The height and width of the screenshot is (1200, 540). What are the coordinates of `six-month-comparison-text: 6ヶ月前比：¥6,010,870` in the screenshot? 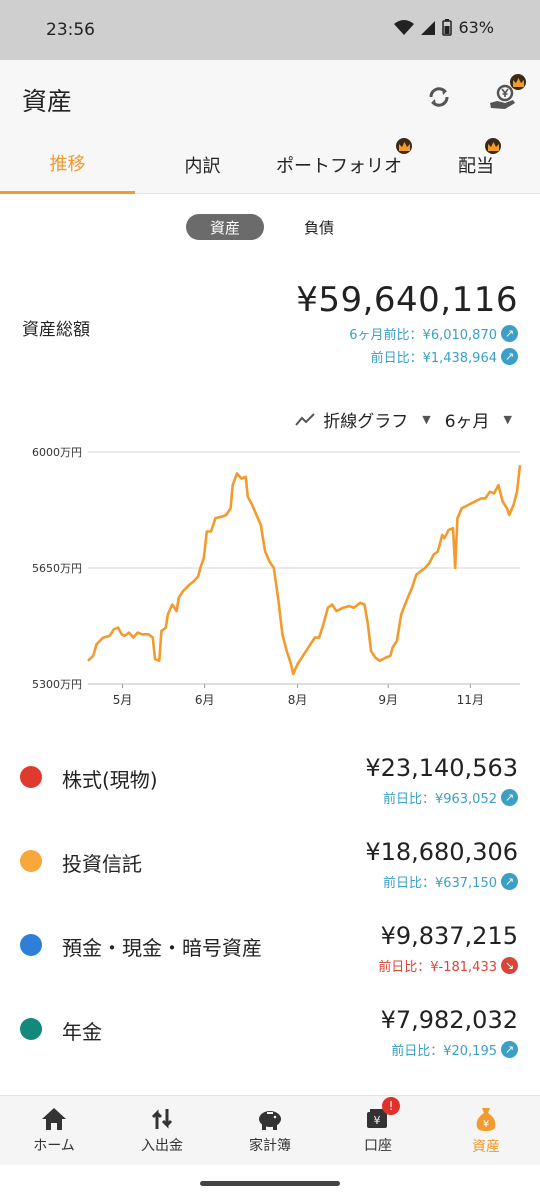 It's located at (423, 335).